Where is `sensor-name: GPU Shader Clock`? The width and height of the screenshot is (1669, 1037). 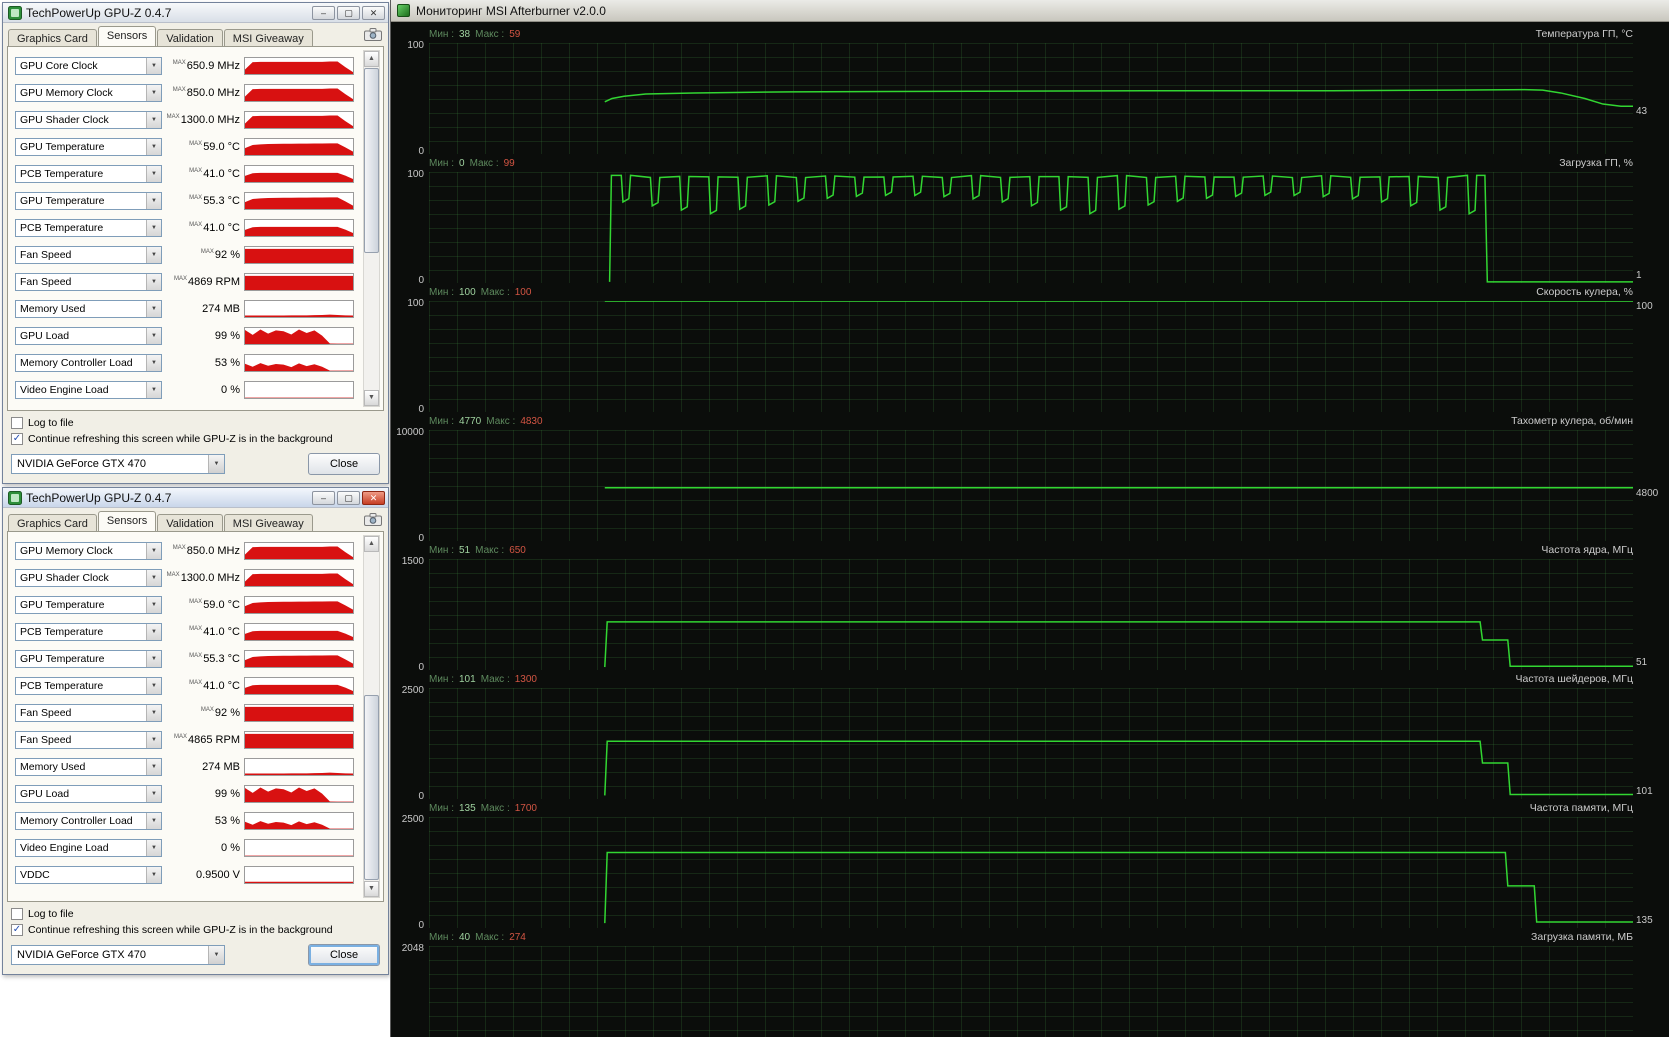
sensor-name: GPU Shader Clock is located at coordinates (64, 119).